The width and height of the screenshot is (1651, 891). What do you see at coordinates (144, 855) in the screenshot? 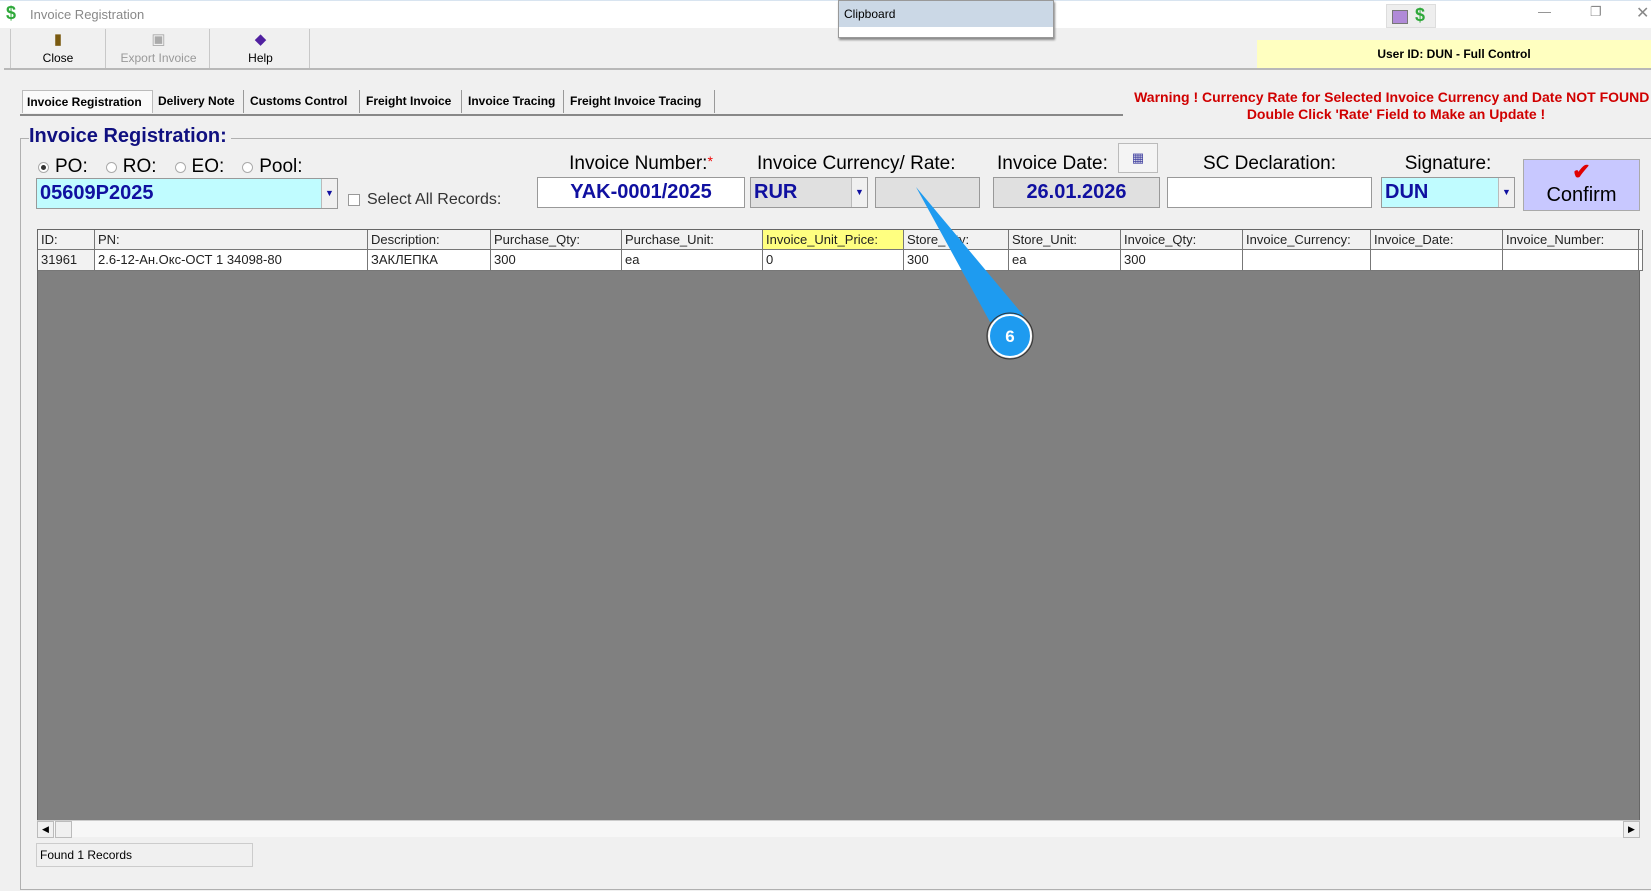
I see `status-bar: Found 1 Records` at bounding box center [144, 855].